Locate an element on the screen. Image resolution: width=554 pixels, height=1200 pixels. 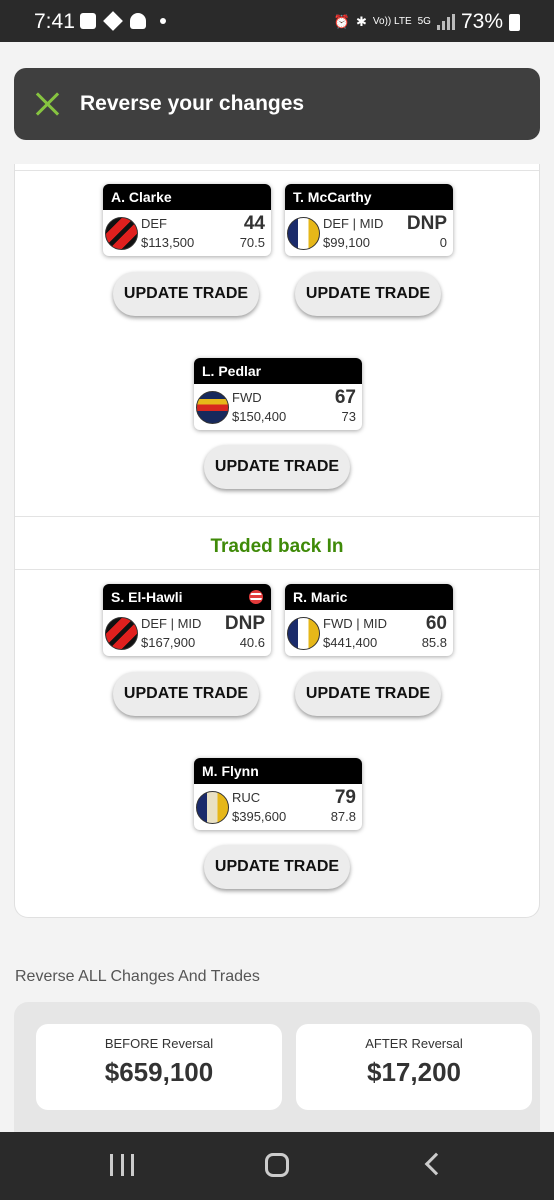
before-reversal-value: $659,100 is located at coordinates (159, 1072).